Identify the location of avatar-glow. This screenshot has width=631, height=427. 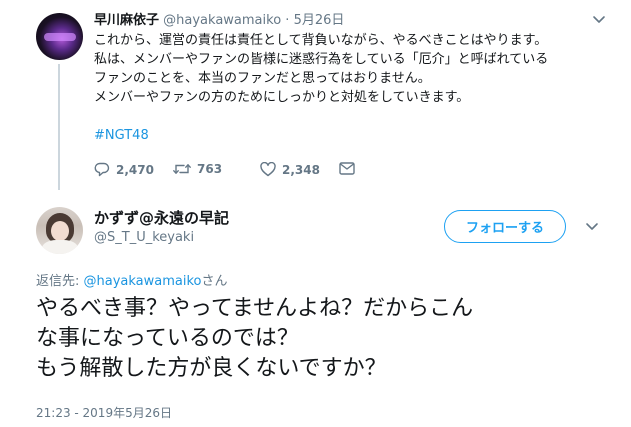
(60, 37).